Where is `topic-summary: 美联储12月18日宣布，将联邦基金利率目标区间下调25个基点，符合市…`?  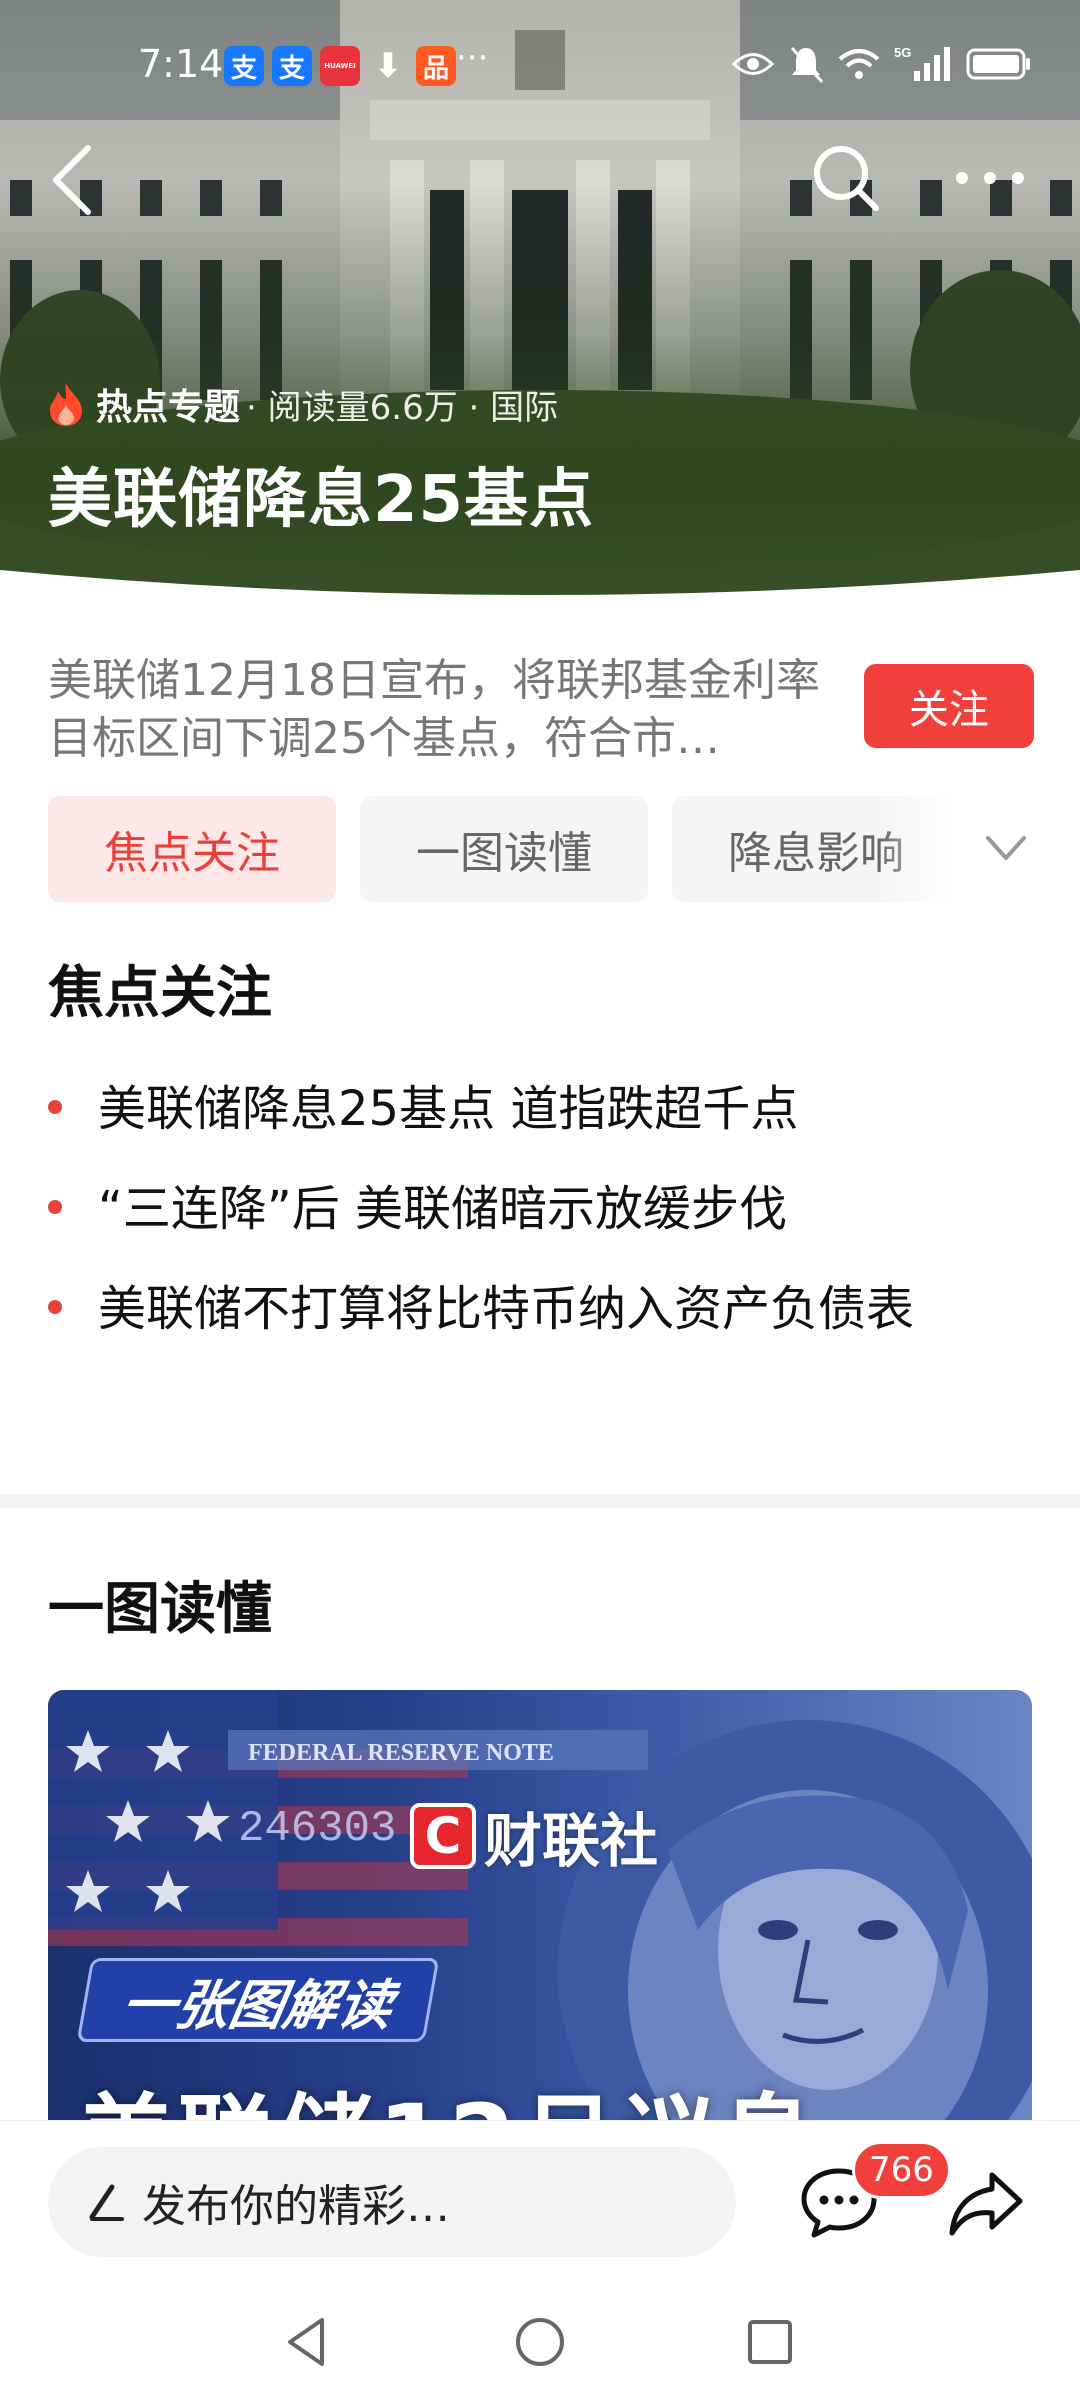 topic-summary: 美联储12月18日宣布，将联邦基金利率目标区间下调25个基点，符合市… is located at coordinates (434, 709).